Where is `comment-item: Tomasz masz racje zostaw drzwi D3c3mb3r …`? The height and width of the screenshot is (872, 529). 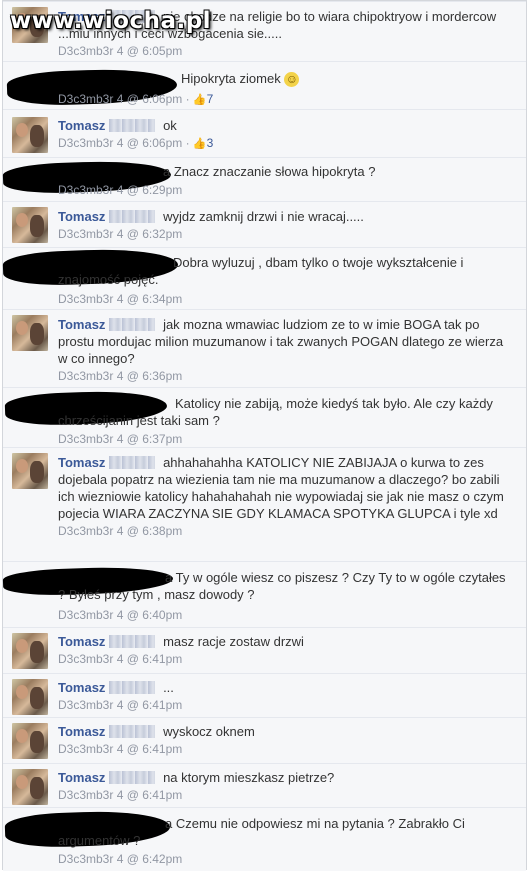 comment-item: Tomasz masz racje zostaw drzwi D3c3mb3r … is located at coordinates (264, 650).